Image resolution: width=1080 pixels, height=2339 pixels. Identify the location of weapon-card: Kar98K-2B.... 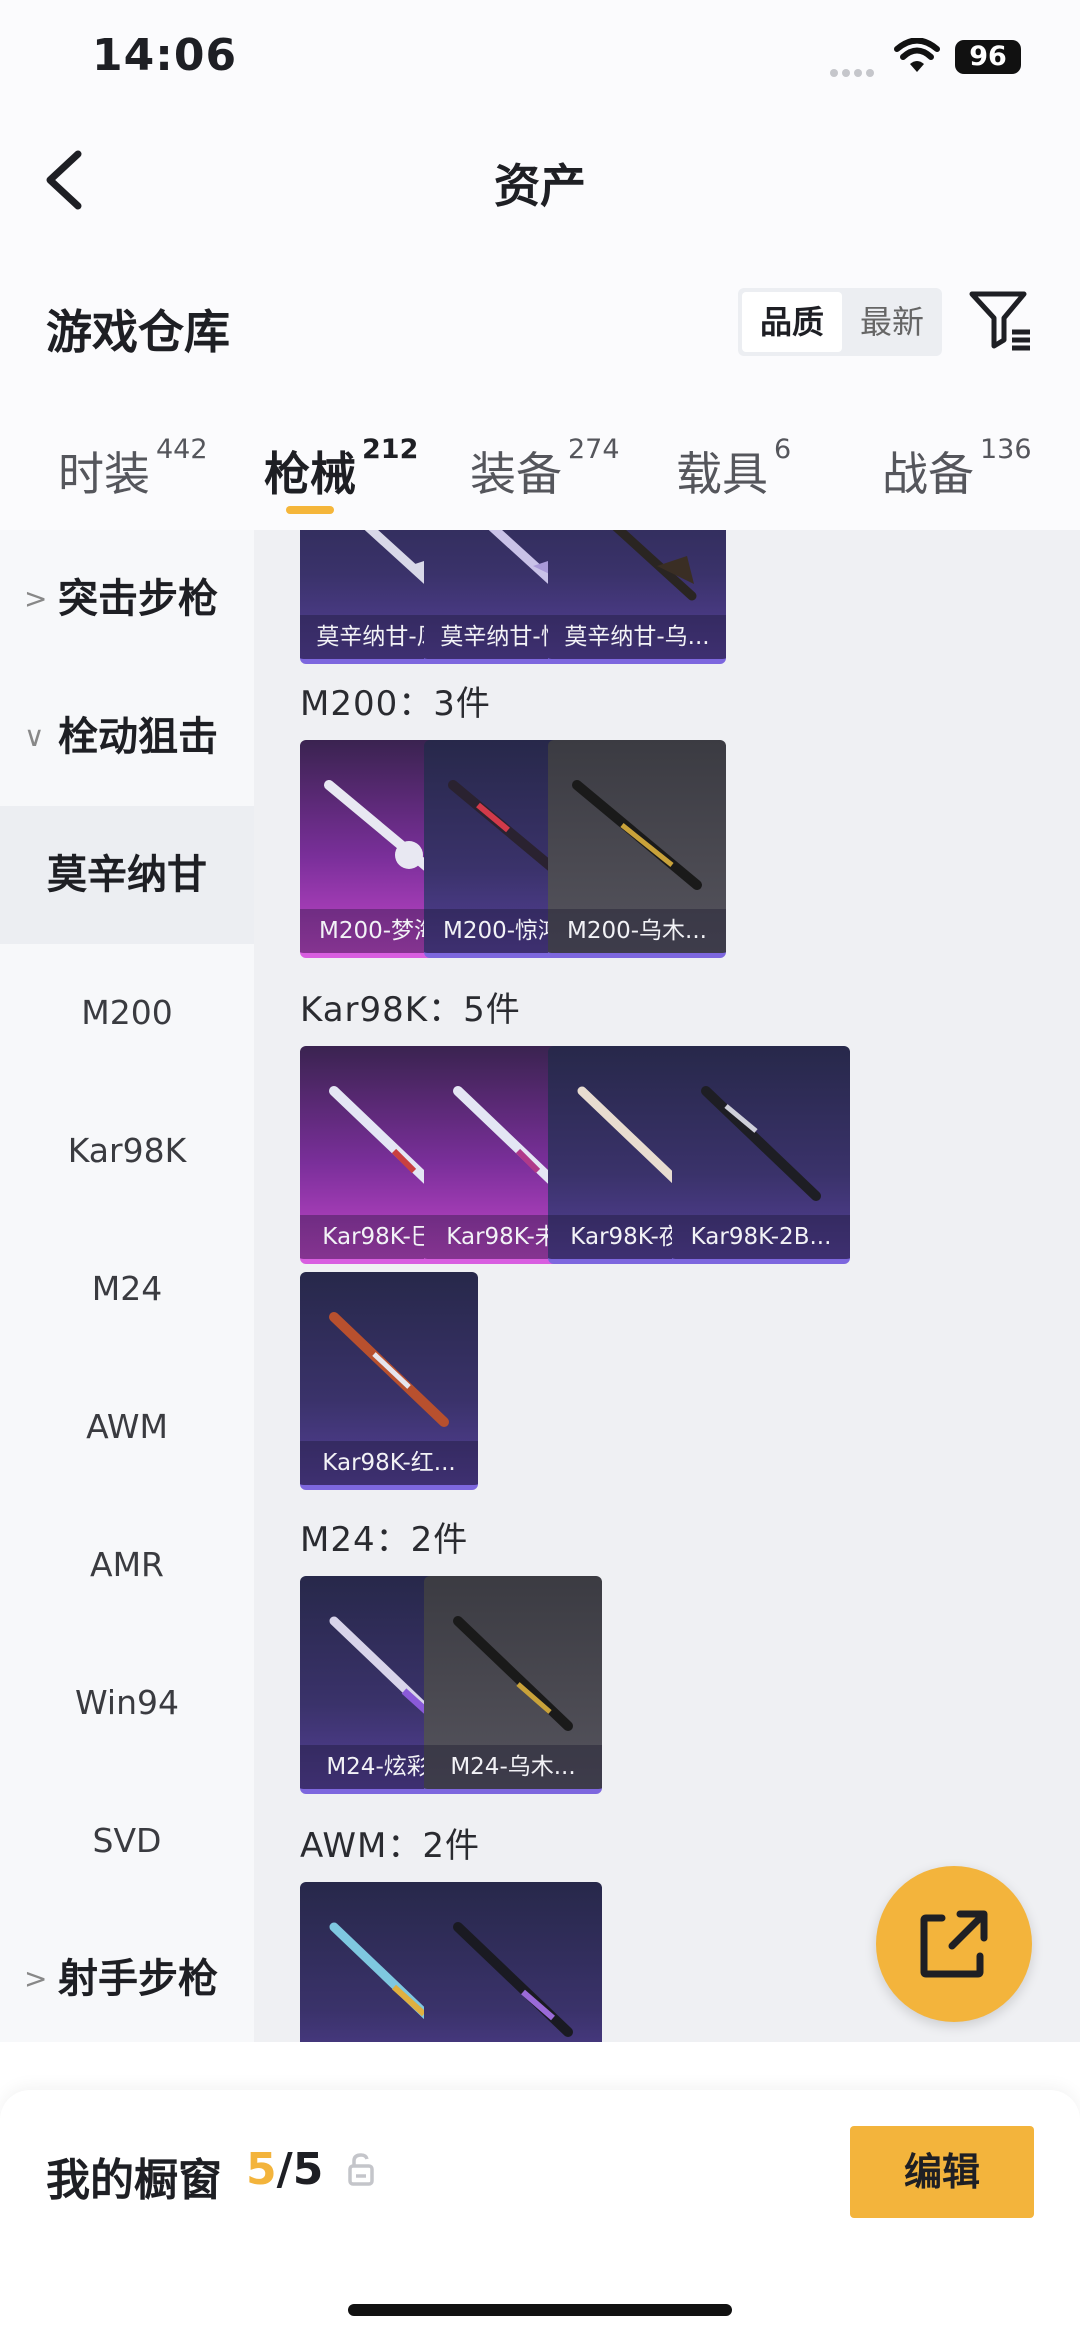
(761, 1155).